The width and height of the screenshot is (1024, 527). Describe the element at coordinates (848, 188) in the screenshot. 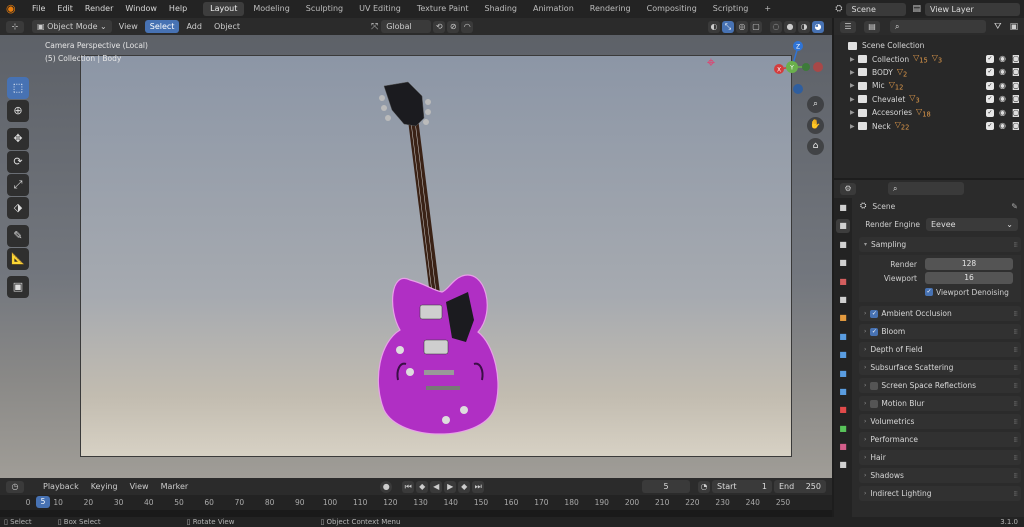

I see `properties-editor-icon: ⚙` at that location.